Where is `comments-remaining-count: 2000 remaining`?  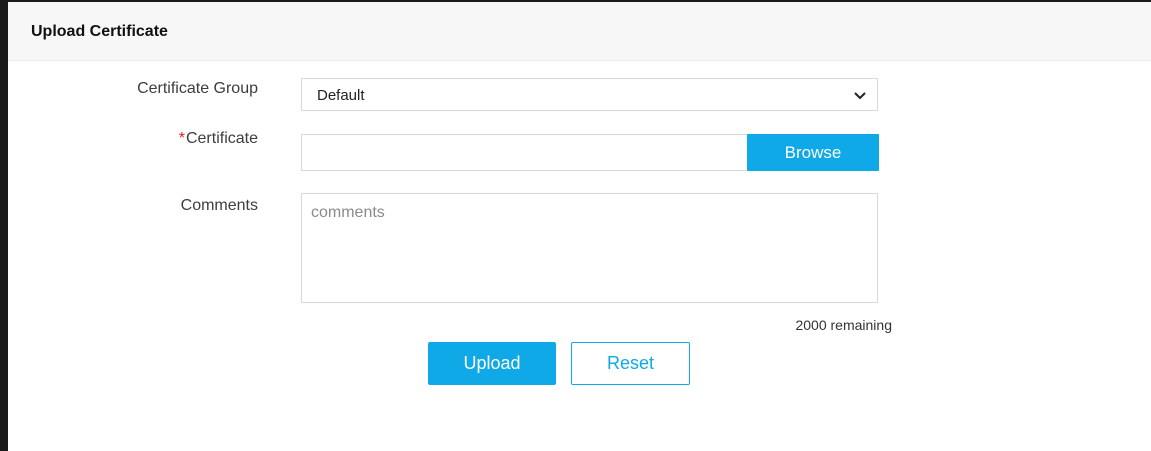 comments-remaining-count: 2000 remaining is located at coordinates (843, 325).